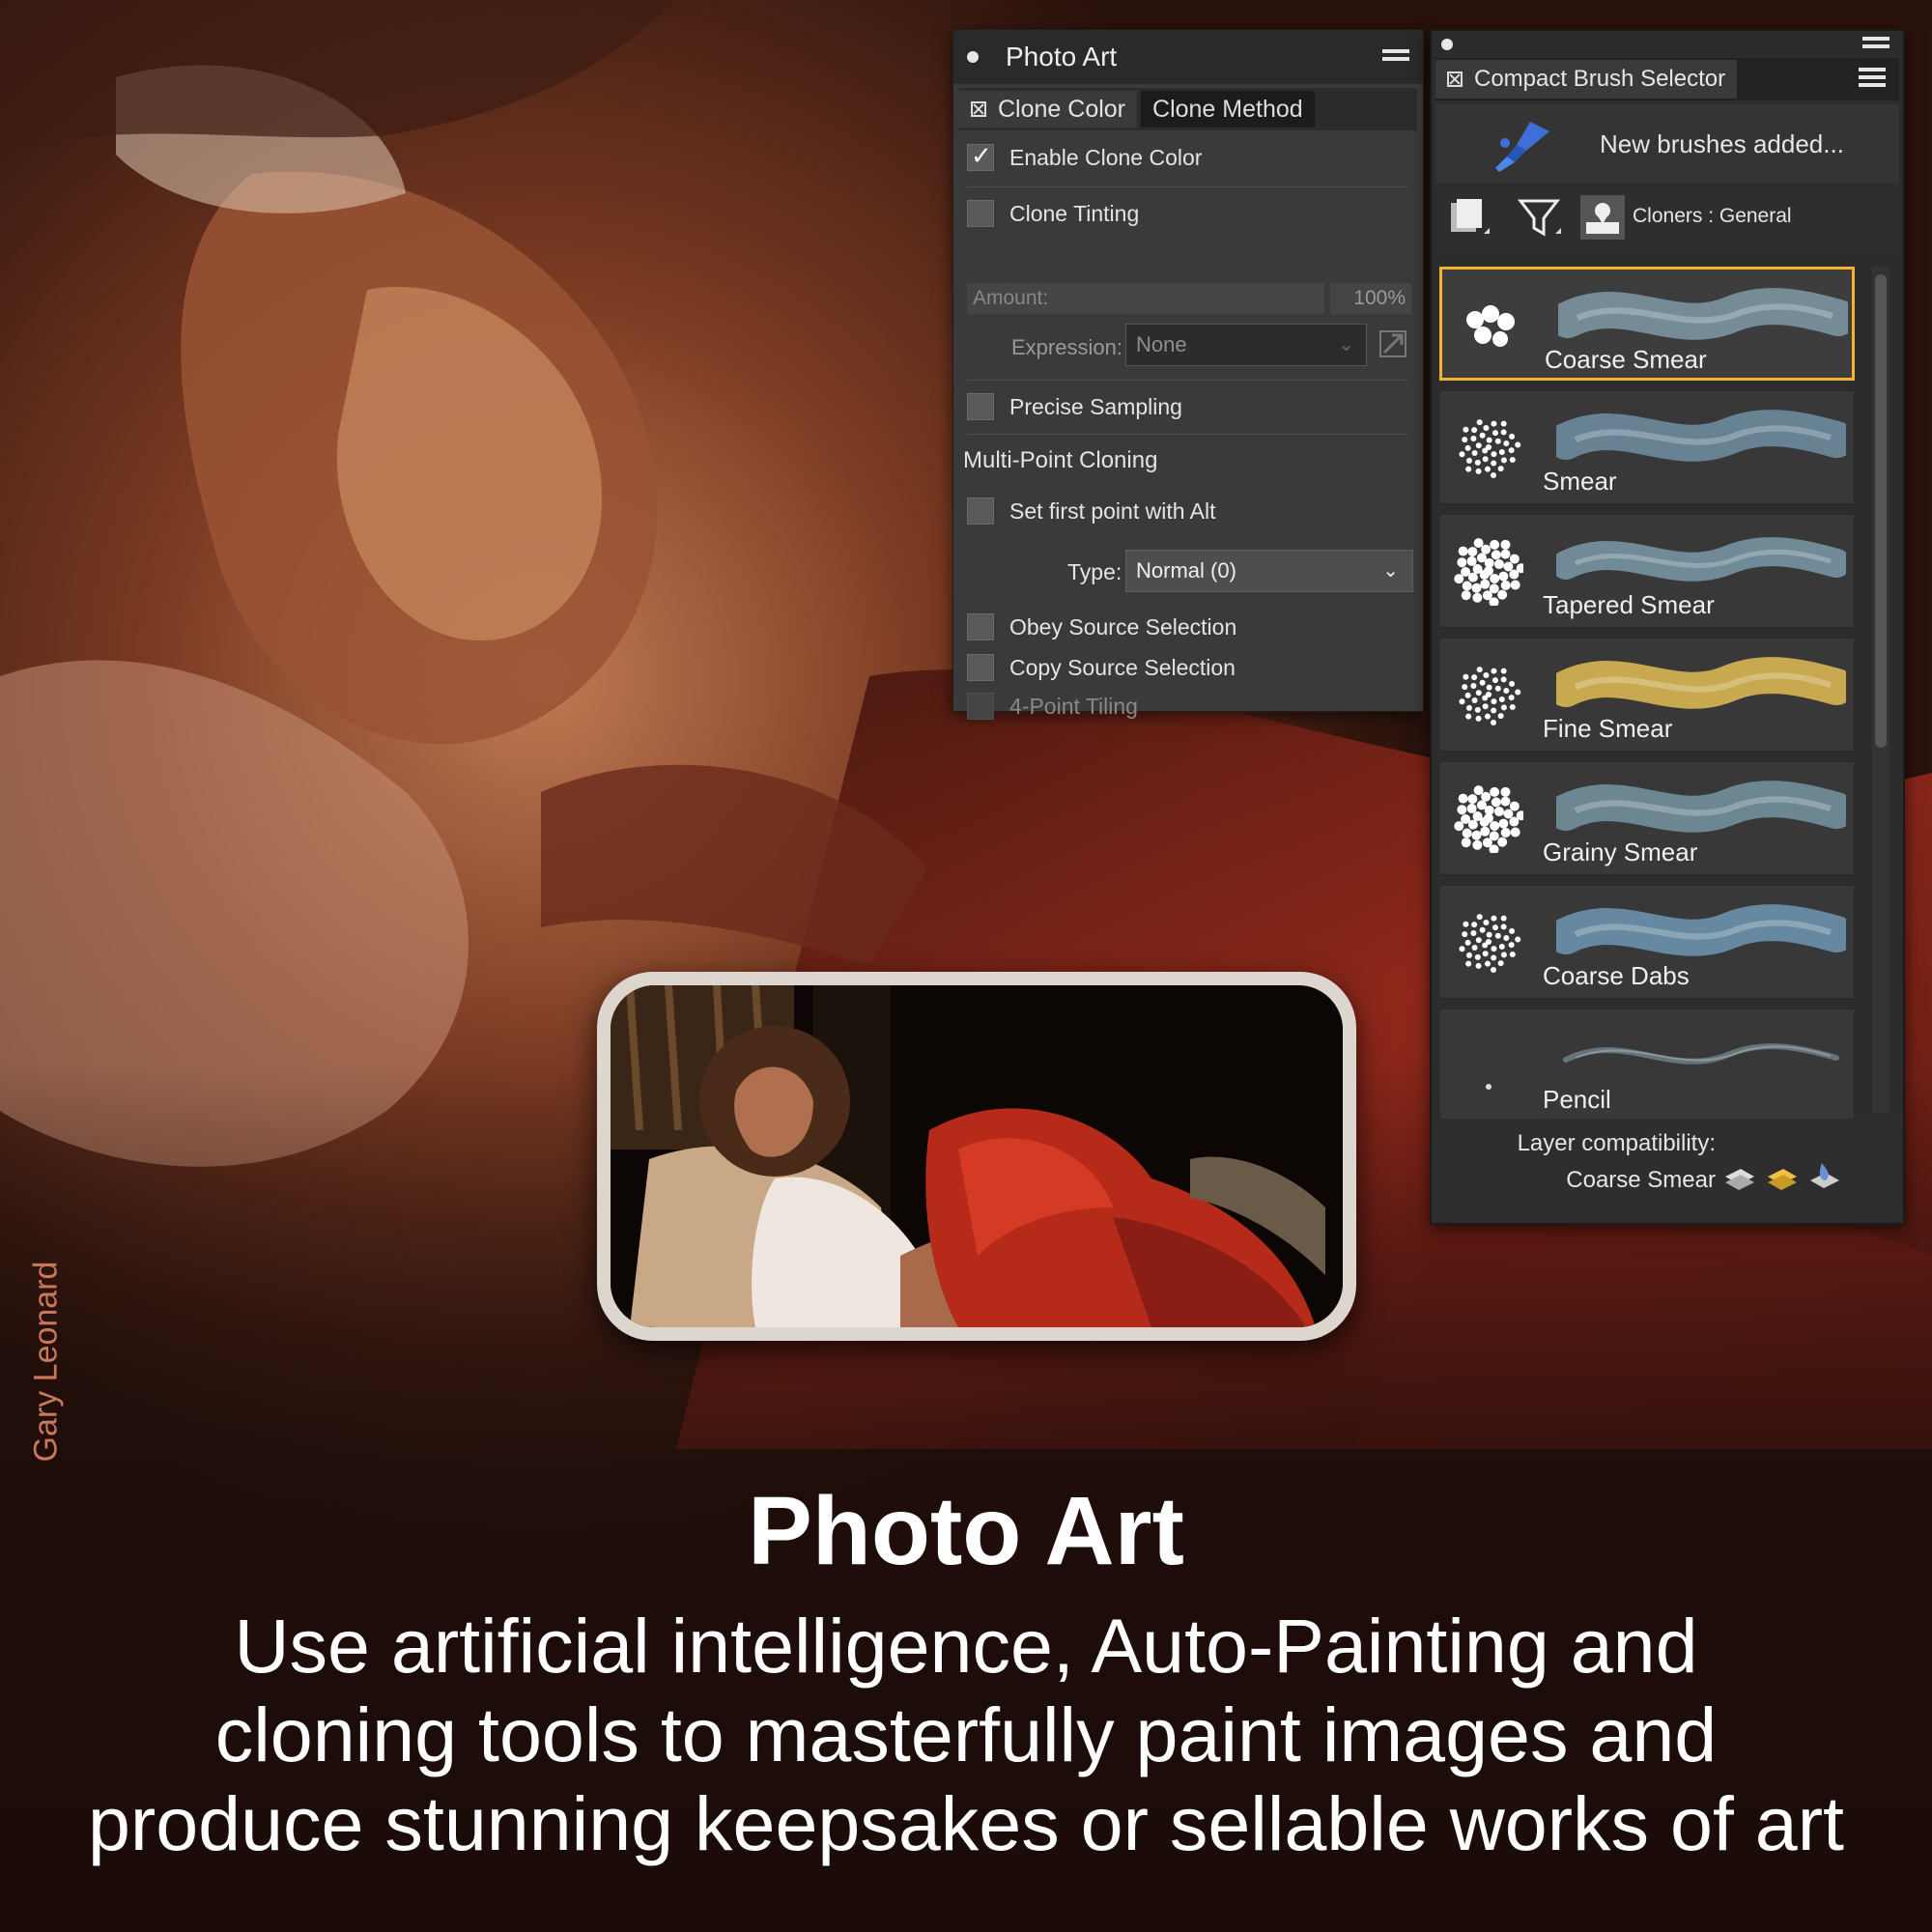 The width and height of the screenshot is (1932, 1932). What do you see at coordinates (1091, 511) in the screenshot?
I see `set-first-point-checkbox: Set first point with Alt` at bounding box center [1091, 511].